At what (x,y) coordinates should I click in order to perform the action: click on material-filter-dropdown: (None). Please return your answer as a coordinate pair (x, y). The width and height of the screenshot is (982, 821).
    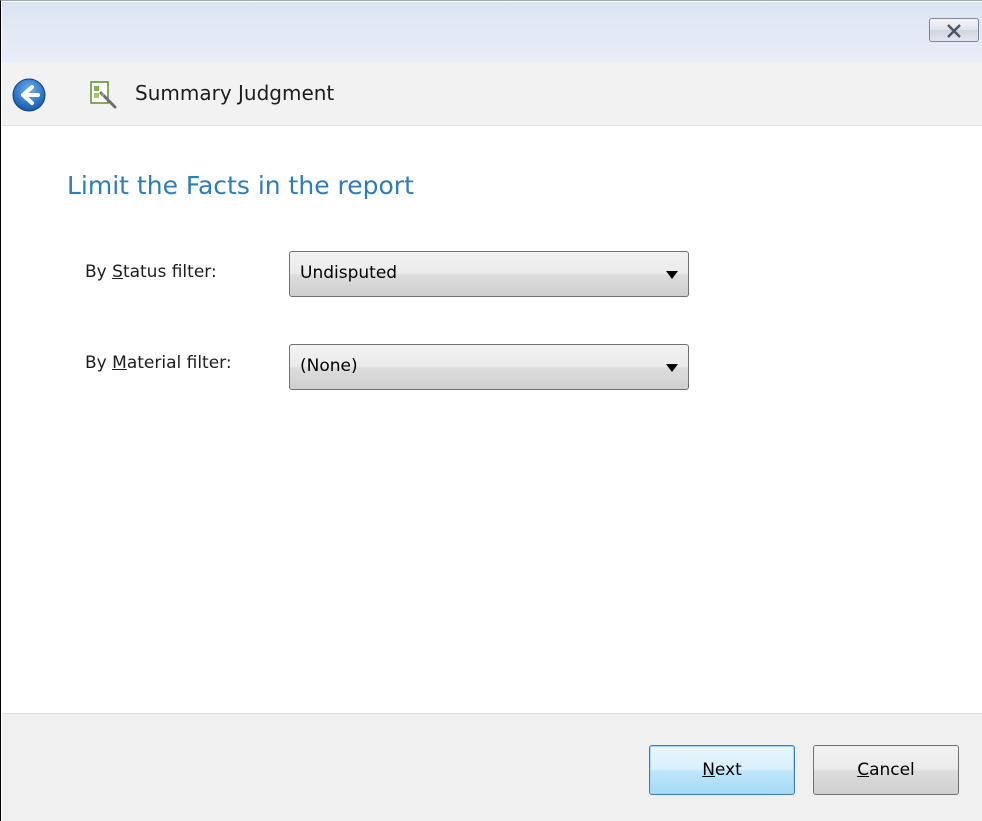
    Looking at the image, I should click on (489, 367).